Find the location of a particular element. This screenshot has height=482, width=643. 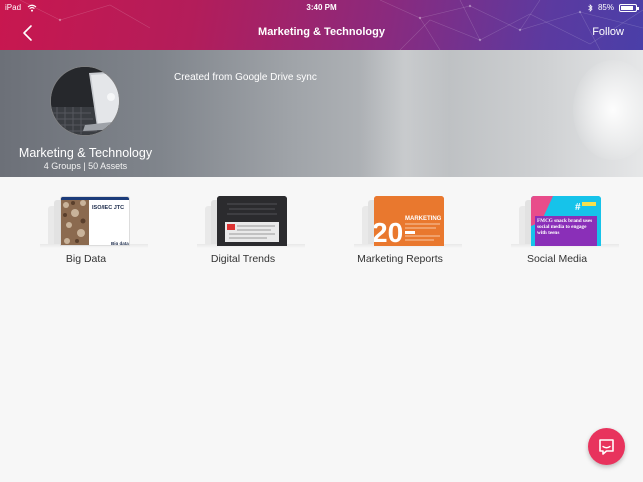

group-label: Marketing Reports is located at coordinates (400, 259).